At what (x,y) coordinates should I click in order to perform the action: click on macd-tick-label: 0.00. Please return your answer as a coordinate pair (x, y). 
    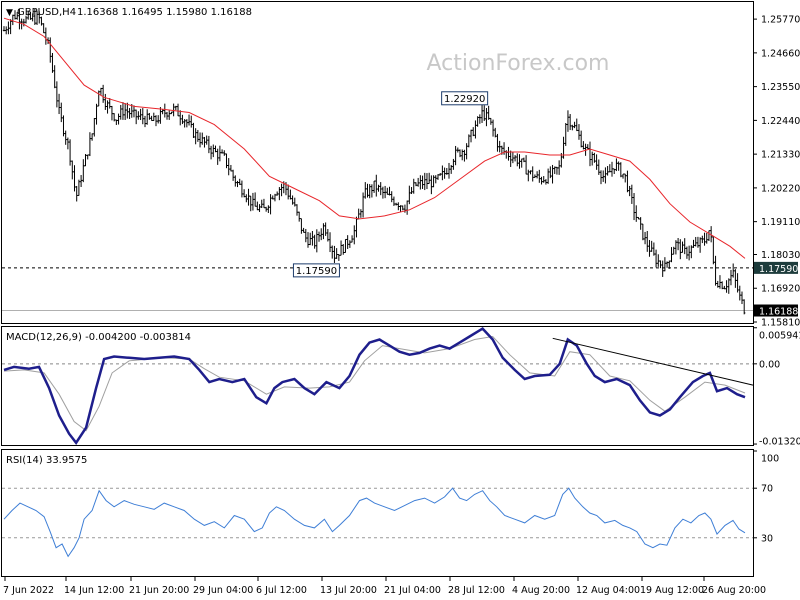
    Looking at the image, I should click on (769, 364).